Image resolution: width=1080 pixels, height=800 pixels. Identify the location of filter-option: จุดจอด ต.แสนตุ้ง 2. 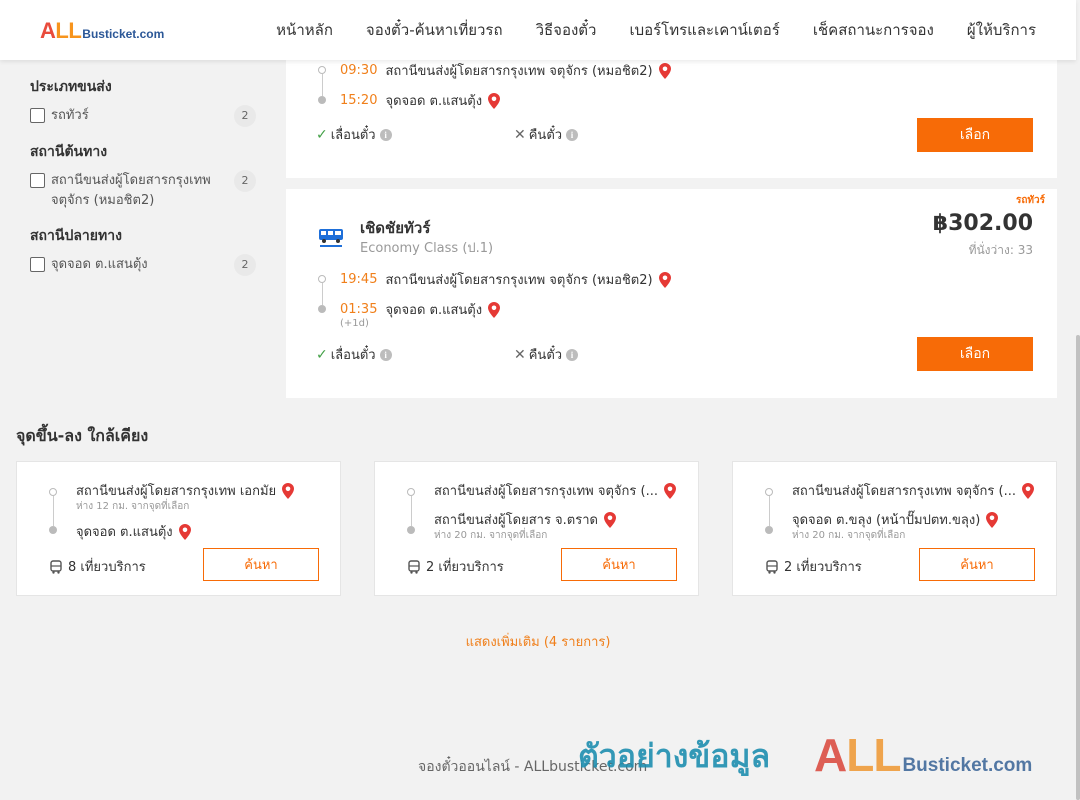
(143, 265).